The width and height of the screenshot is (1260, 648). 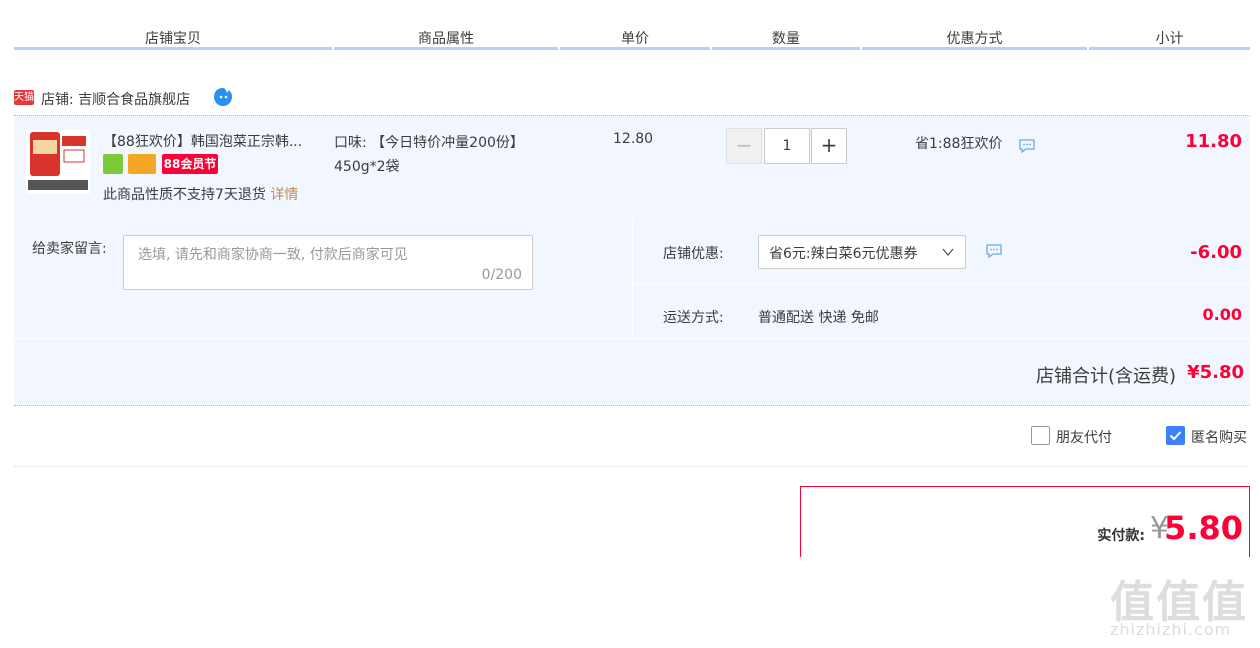 What do you see at coordinates (1169, 39) in the screenshot?
I see `header-subtotal: 小计` at bounding box center [1169, 39].